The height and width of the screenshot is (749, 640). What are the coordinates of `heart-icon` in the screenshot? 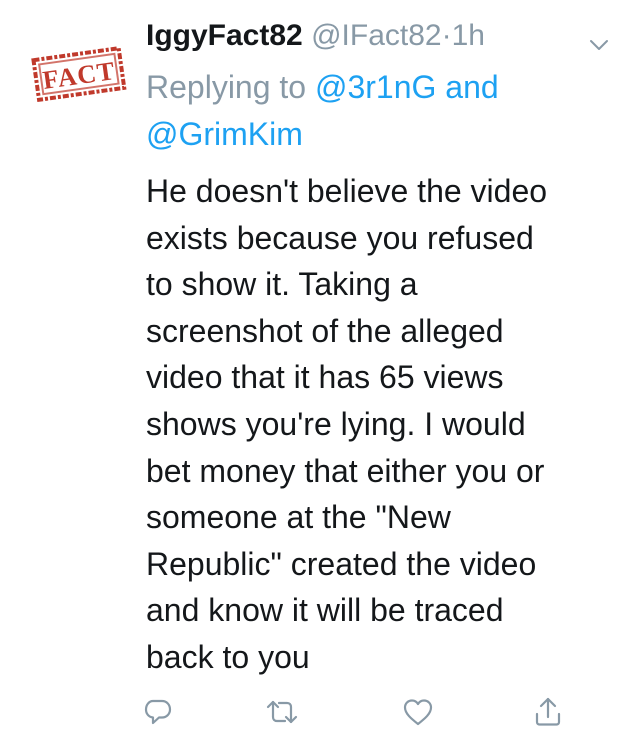 It's located at (418, 712).